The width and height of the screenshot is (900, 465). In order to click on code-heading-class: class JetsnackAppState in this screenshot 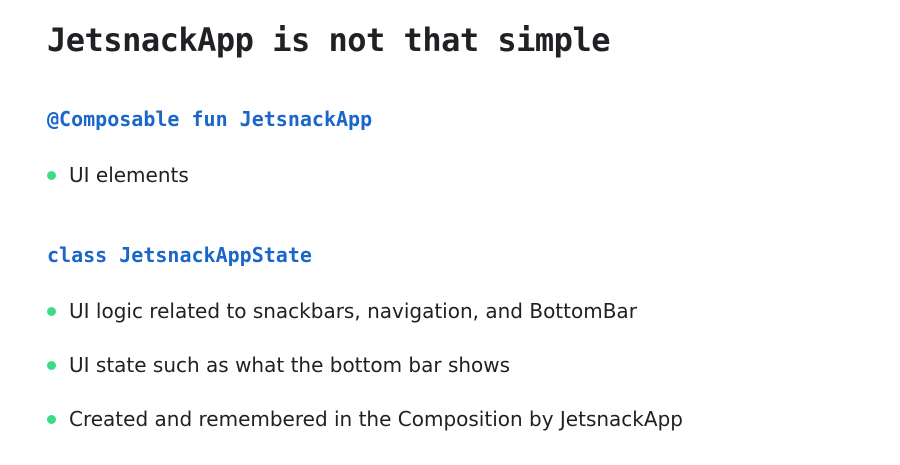, I will do `click(179, 255)`.